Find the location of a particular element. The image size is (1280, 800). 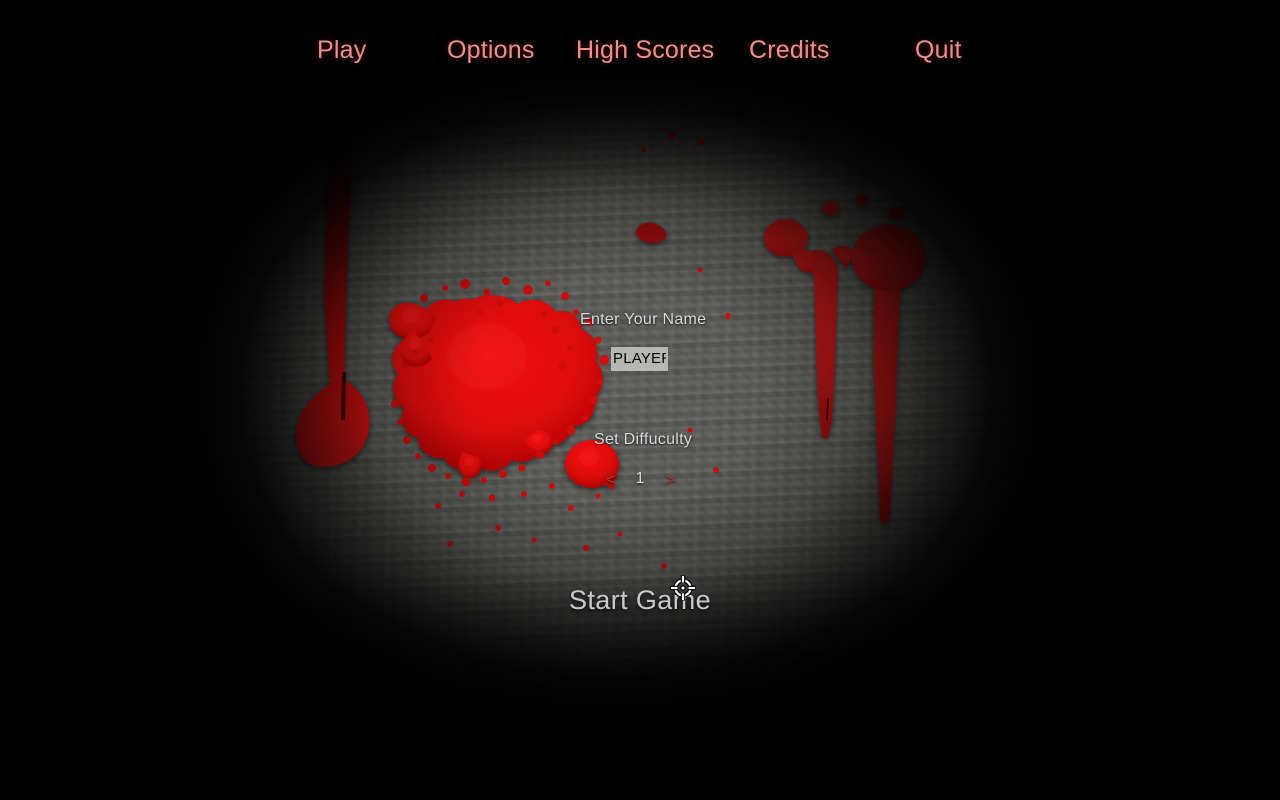

player-name-input is located at coordinates (639, 359).